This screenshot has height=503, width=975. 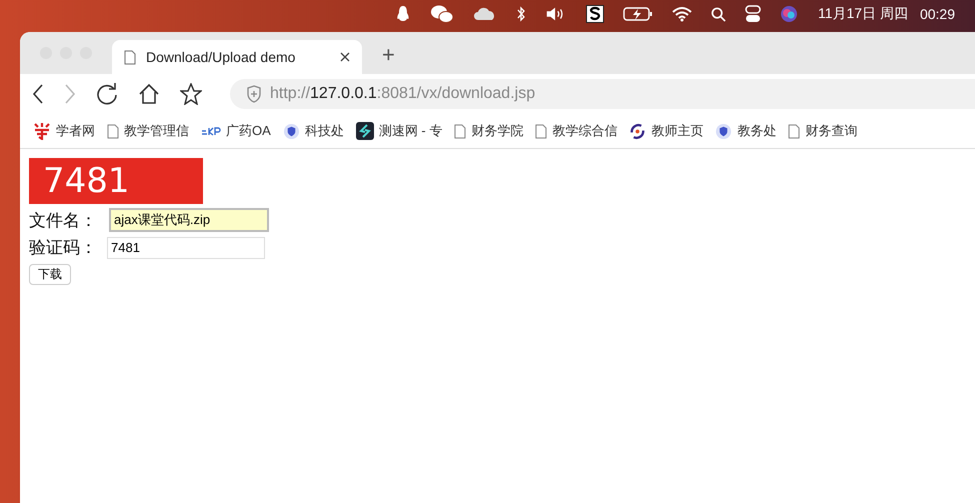 I want to click on shield-icon, so click(x=254, y=94).